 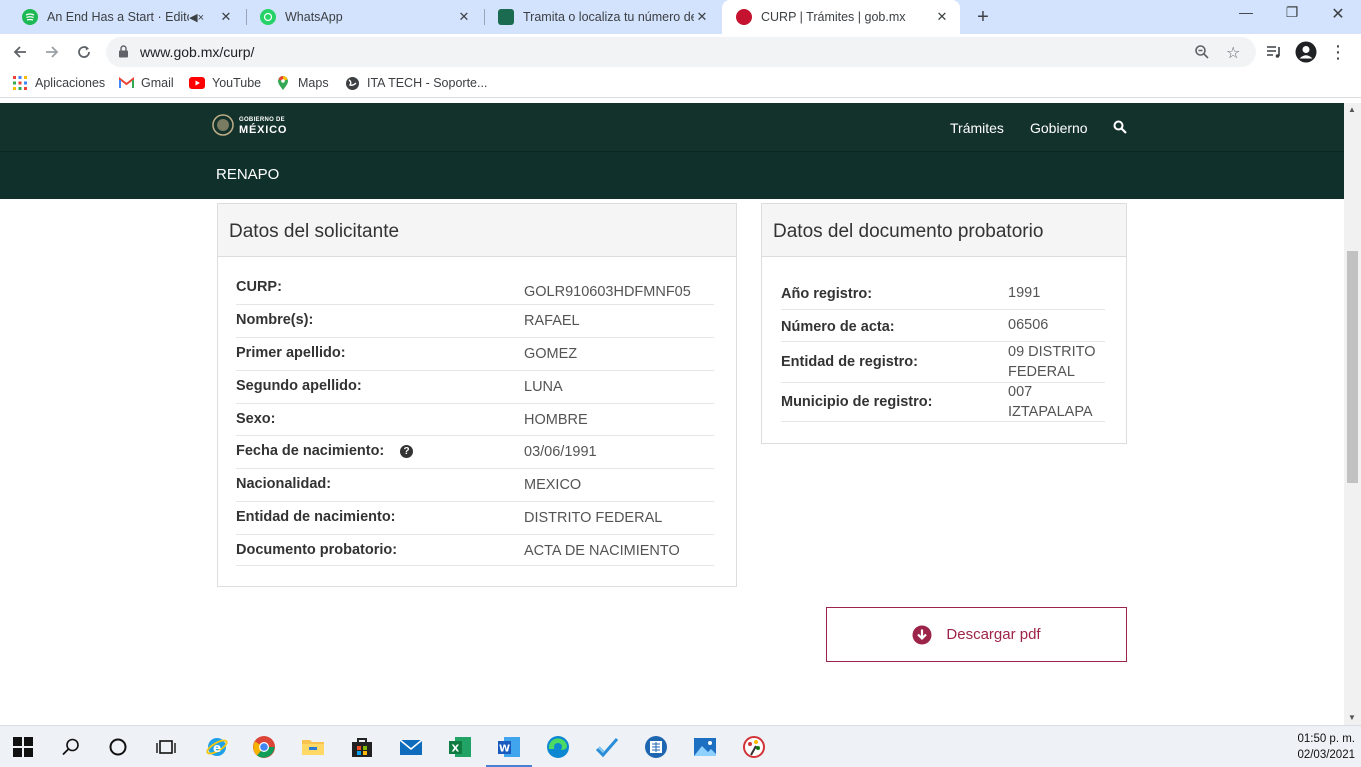 I want to click on data-row: Entidad de registro: 09 DISTRITO FEDERAL, so click(x=943, y=362).